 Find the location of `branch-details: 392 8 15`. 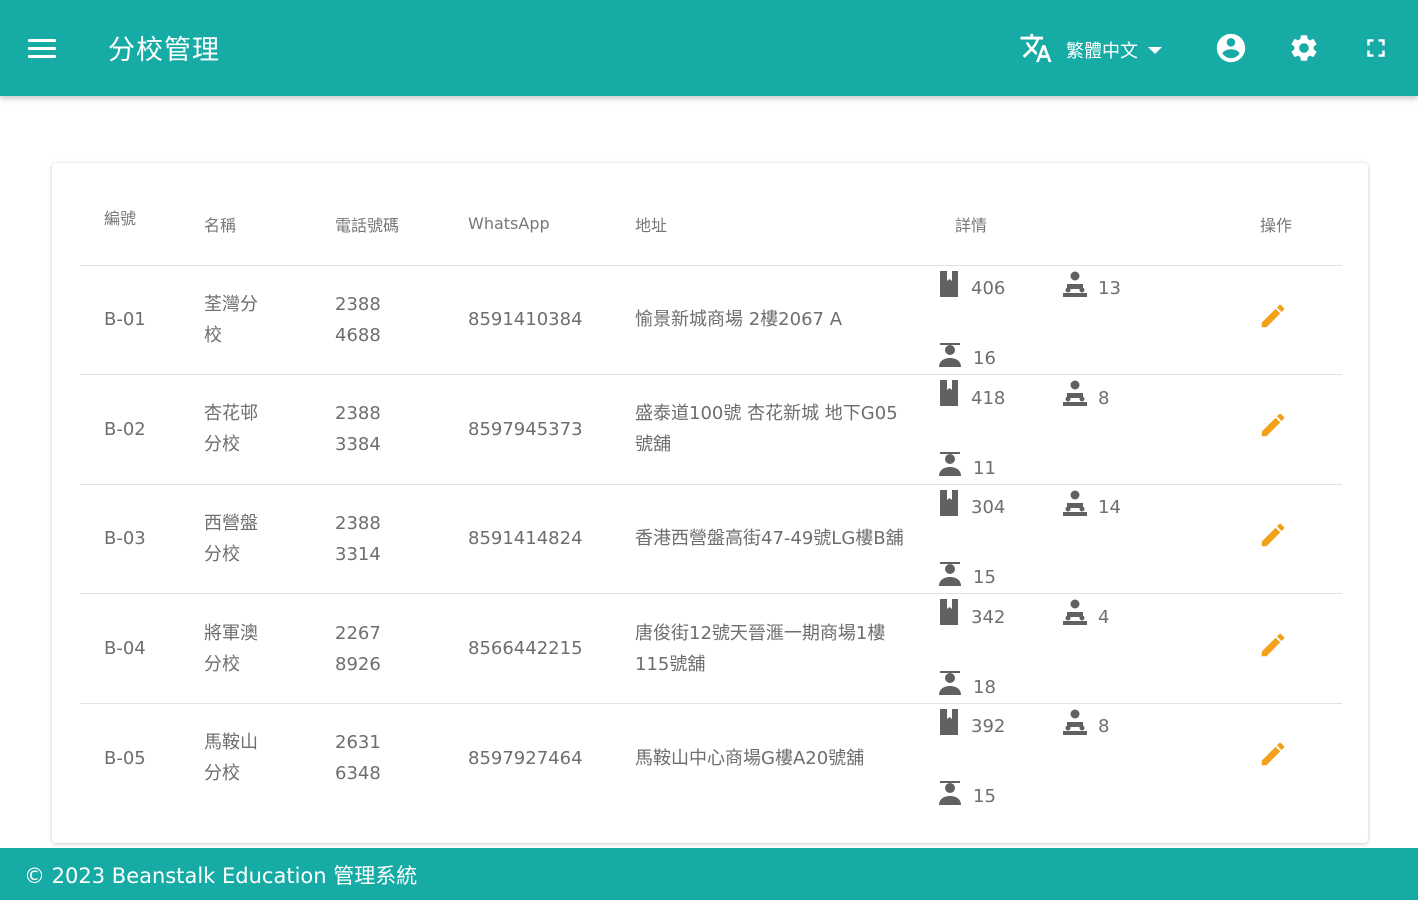

branch-details: 392 8 15 is located at coordinates (1083, 758).